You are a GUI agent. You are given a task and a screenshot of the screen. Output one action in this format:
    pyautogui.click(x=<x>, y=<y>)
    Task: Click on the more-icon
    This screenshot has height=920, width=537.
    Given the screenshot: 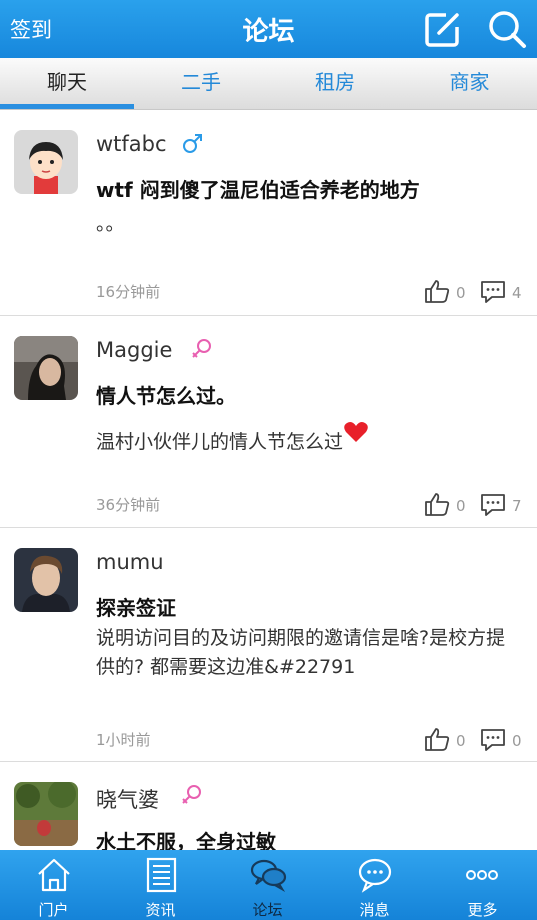 What is the action you would take?
    pyautogui.click(x=482, y=875)
    